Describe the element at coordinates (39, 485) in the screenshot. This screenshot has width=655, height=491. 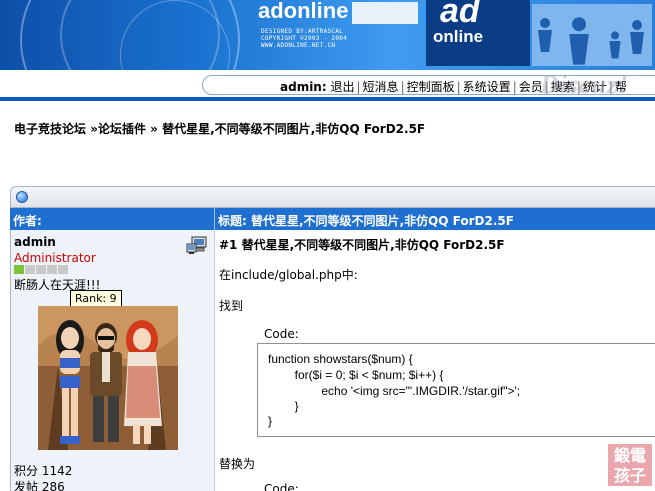
I see `author-posts: 发帖 286` at that location.